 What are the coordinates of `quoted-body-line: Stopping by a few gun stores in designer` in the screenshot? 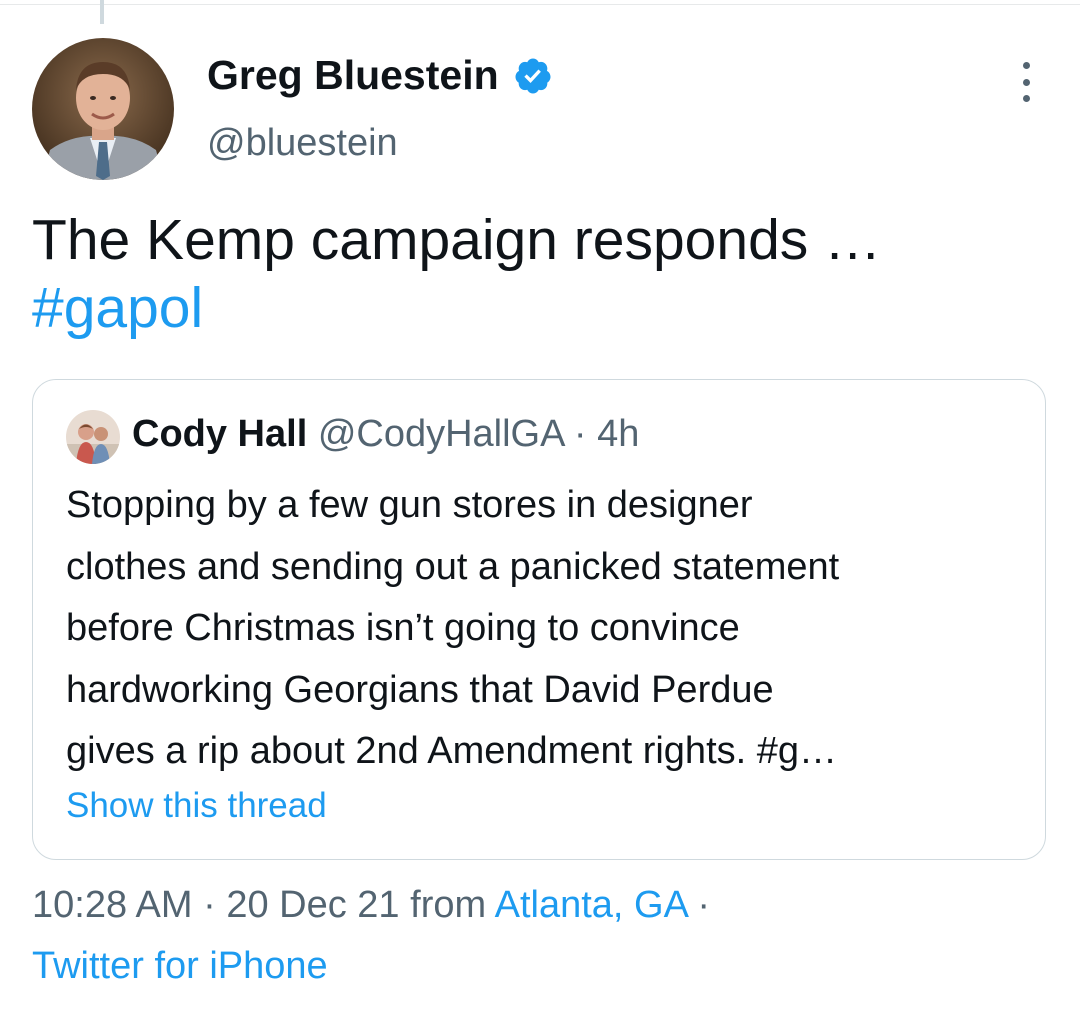 It's located at (409, 505).